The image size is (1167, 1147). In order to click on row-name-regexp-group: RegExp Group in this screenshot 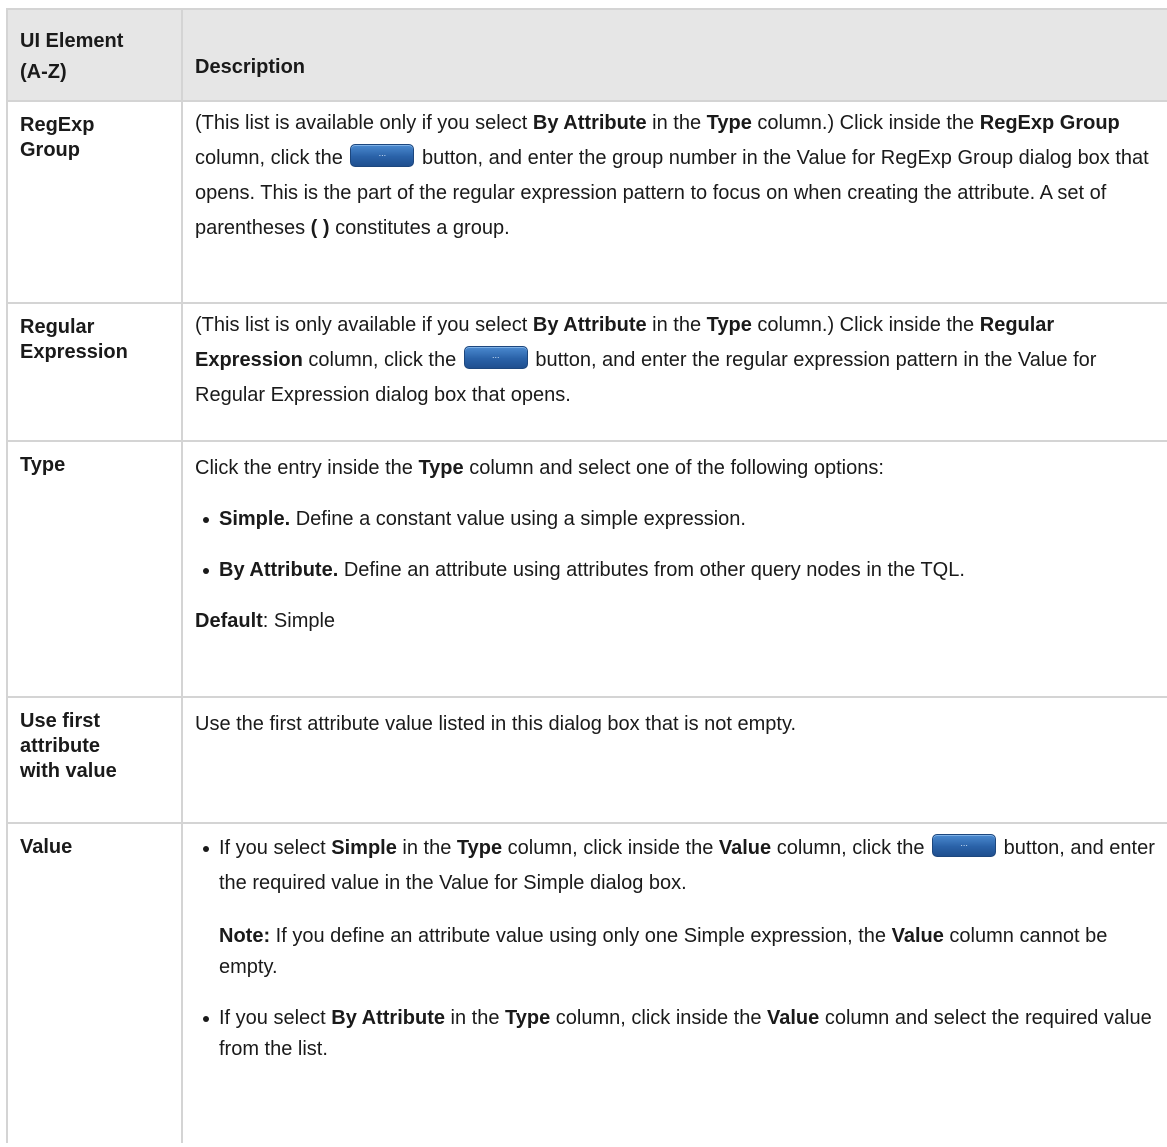, I will do `click(94, 202)`.